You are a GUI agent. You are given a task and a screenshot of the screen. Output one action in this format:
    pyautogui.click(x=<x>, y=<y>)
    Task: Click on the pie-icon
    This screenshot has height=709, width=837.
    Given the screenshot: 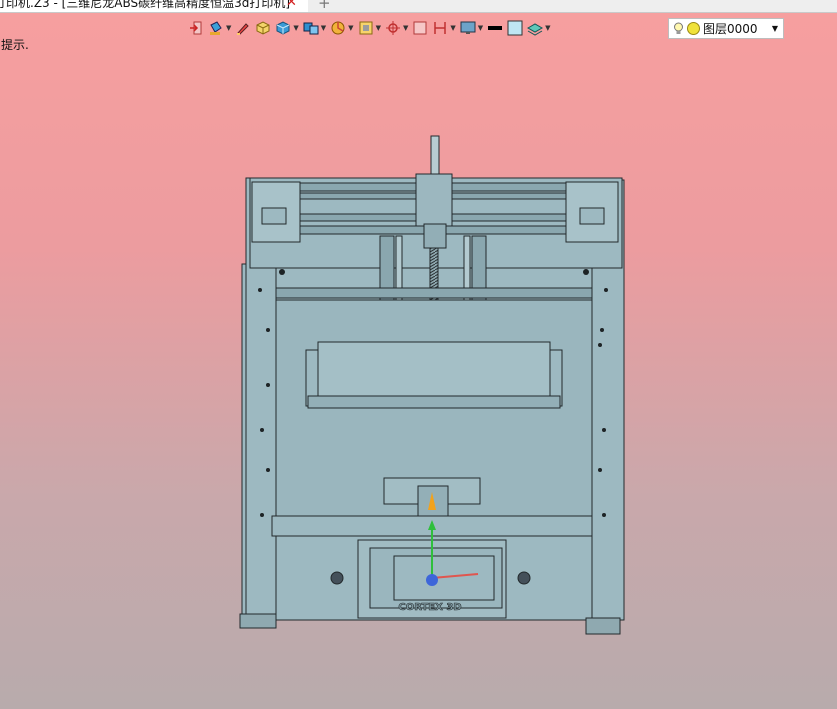 What is the action you would take?
    pyautogui.click(x=338, y=28)
    